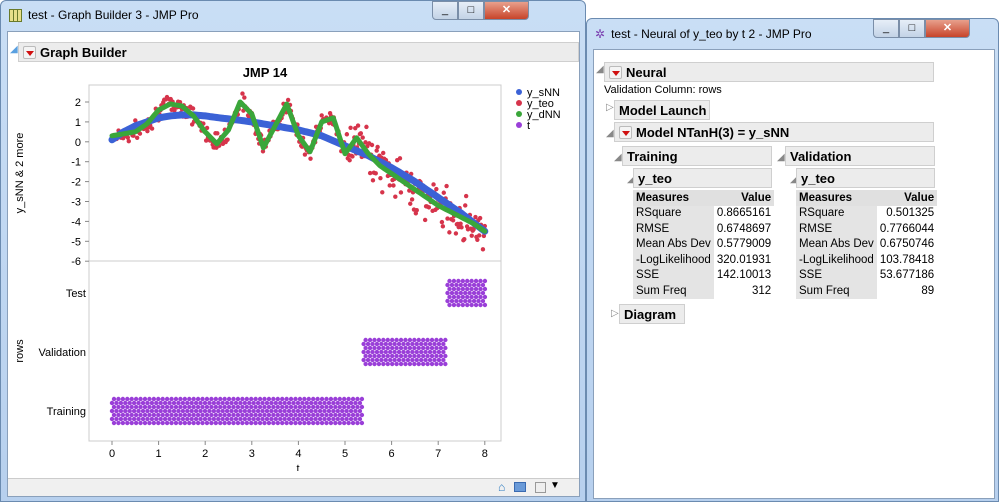  I want to click on close-button: ✕, so click(947, 28).